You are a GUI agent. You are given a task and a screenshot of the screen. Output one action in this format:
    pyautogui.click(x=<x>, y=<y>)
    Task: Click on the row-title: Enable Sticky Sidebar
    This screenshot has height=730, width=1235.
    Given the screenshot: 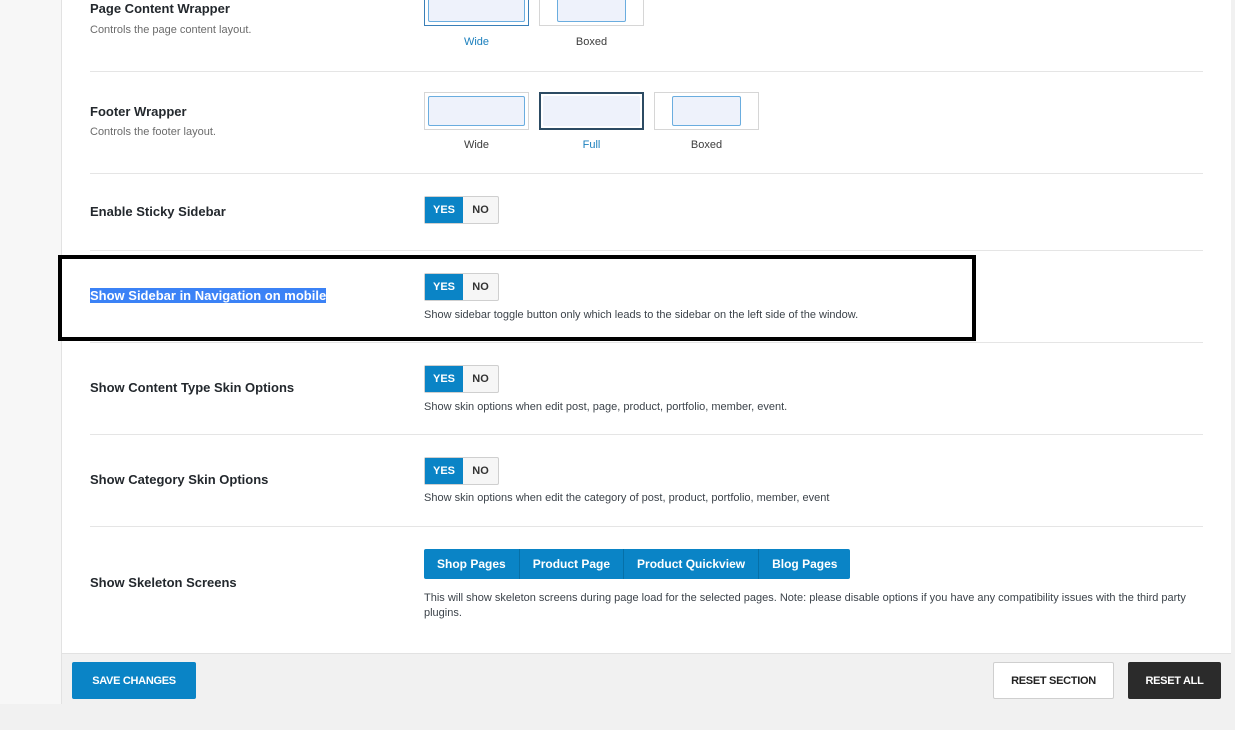 What is the action you would take?
    pyautogui.click(x=158, y=211)
    